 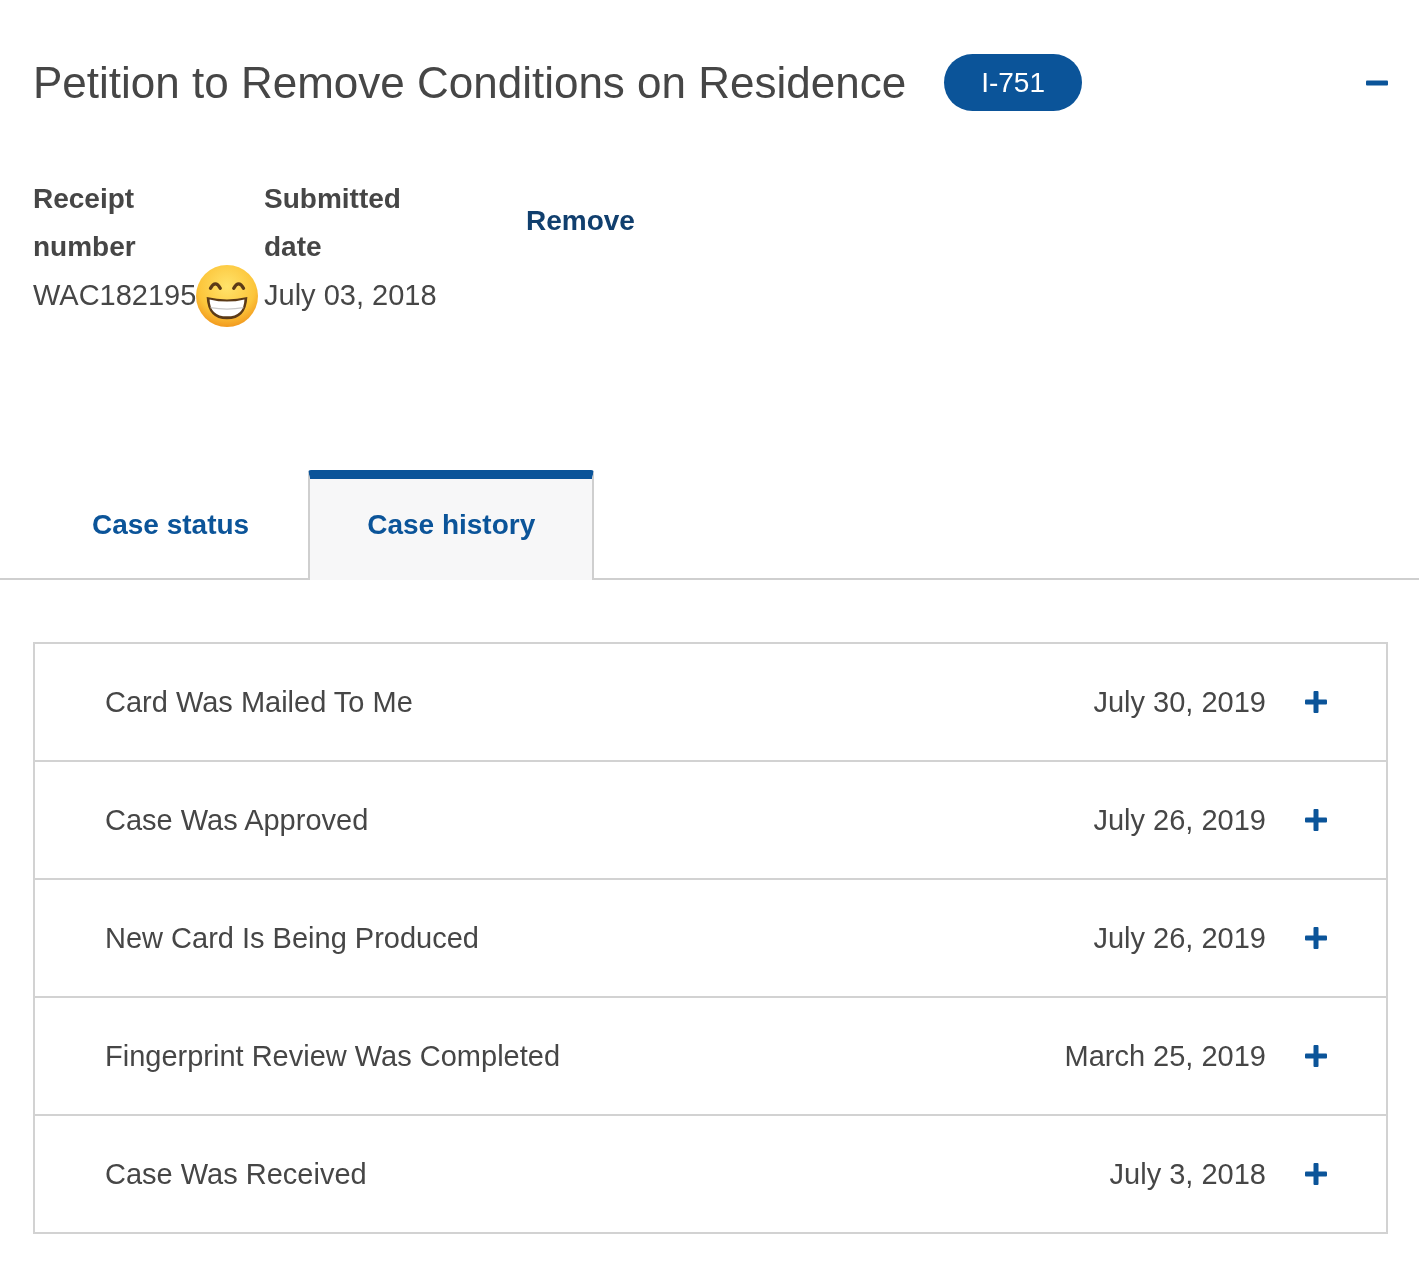 I want to click on event-title: New Card Is Being Produced, so click(x=292, y=938).